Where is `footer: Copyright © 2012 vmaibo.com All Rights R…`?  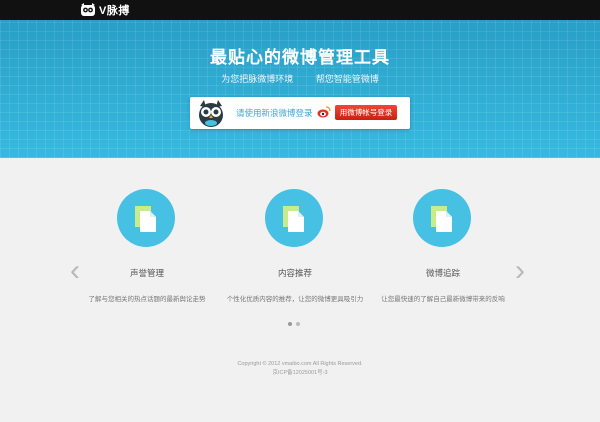
footer: Copyright © 2012 vmaibo.com All Rights R… is located at coordinates (300, 369).